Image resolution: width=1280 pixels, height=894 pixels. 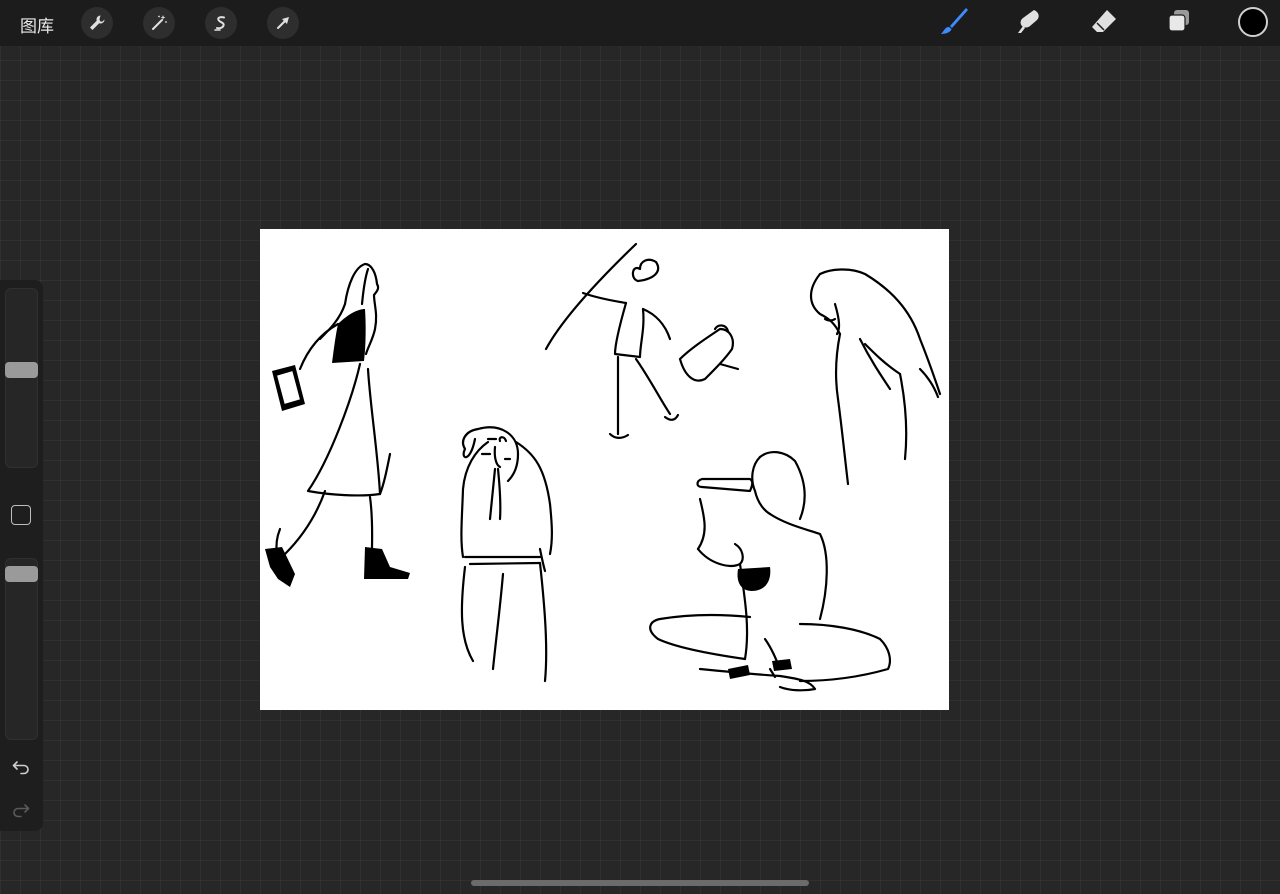 I want to click on layers-icon, so click(x=1179, y=23).